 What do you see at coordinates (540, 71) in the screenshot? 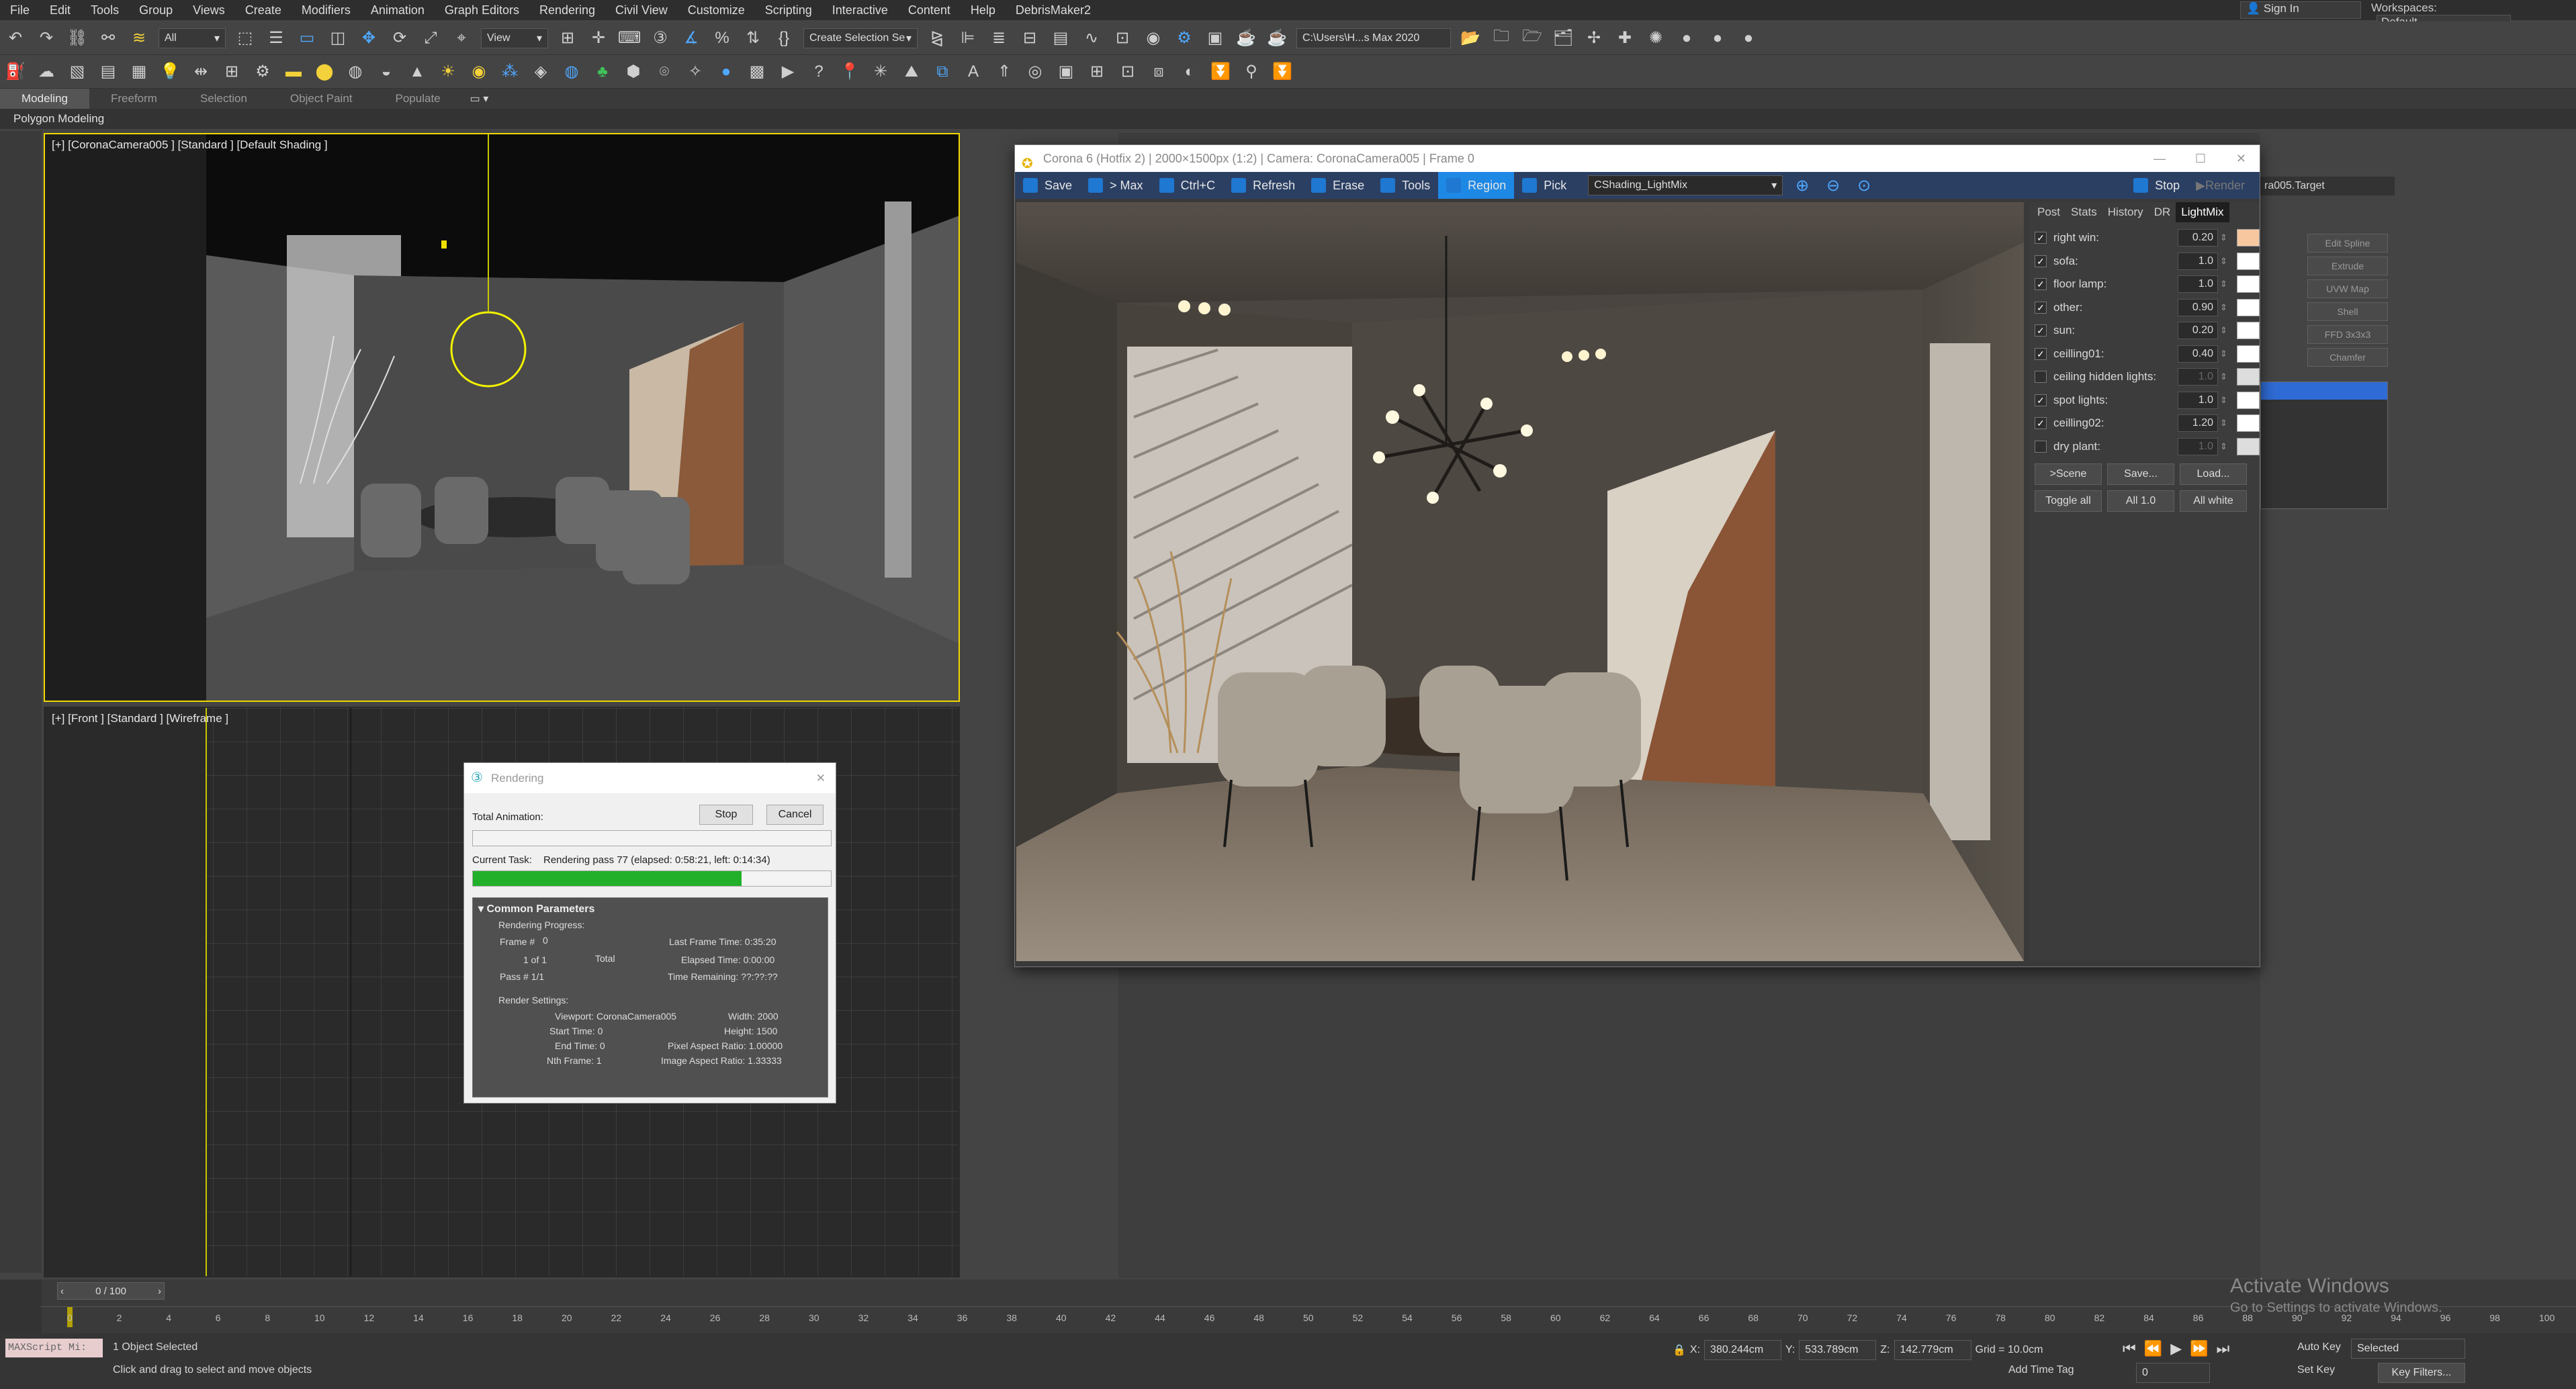
I see `decal-icon: ◈` at bounding box center [540, 71].